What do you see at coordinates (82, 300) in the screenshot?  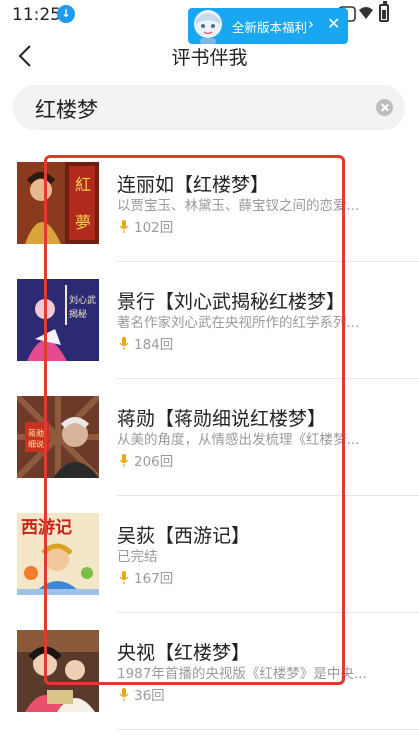 I see `svg-text: 刘心武` at bounding box center [82, 300].